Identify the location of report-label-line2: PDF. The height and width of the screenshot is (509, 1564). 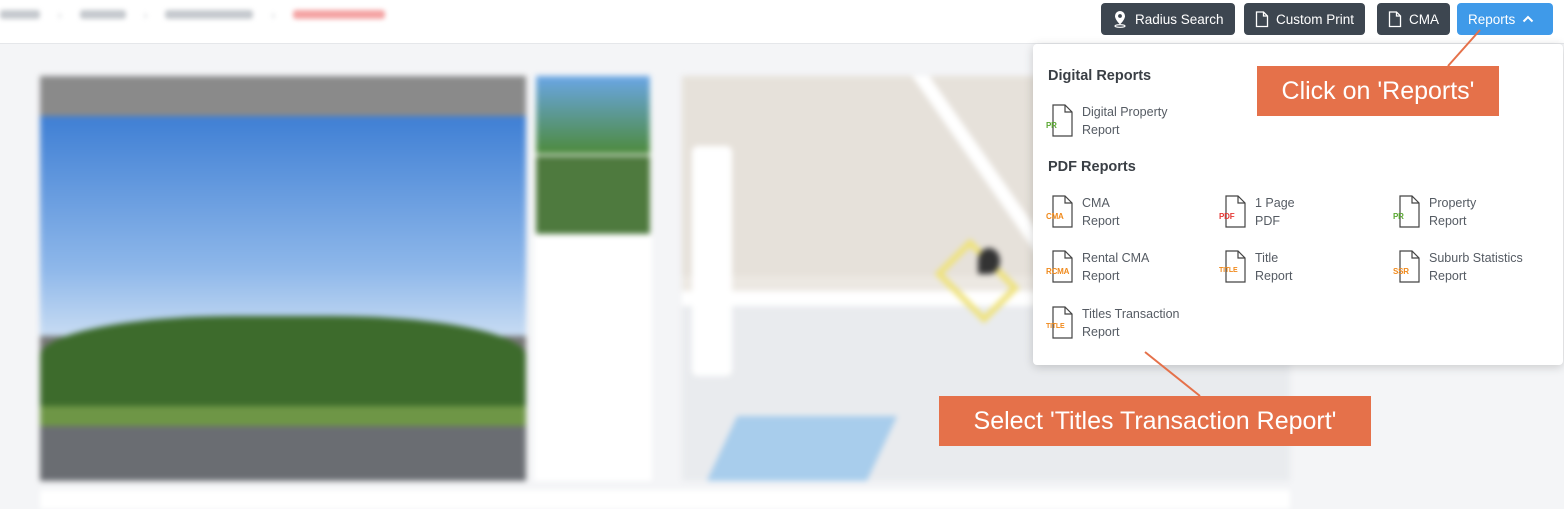
(1267, 220).